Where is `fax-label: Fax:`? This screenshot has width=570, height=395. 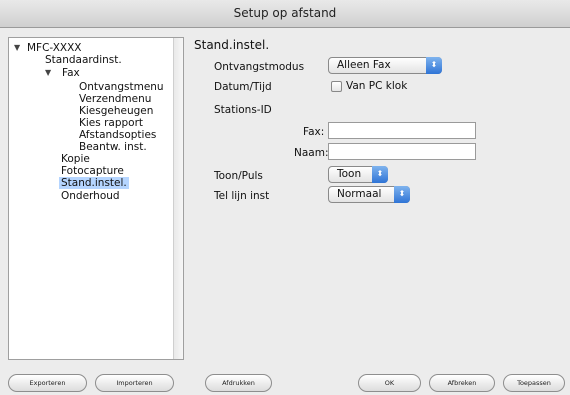
fax-label: Fax: is located at coordinates (314, 132).